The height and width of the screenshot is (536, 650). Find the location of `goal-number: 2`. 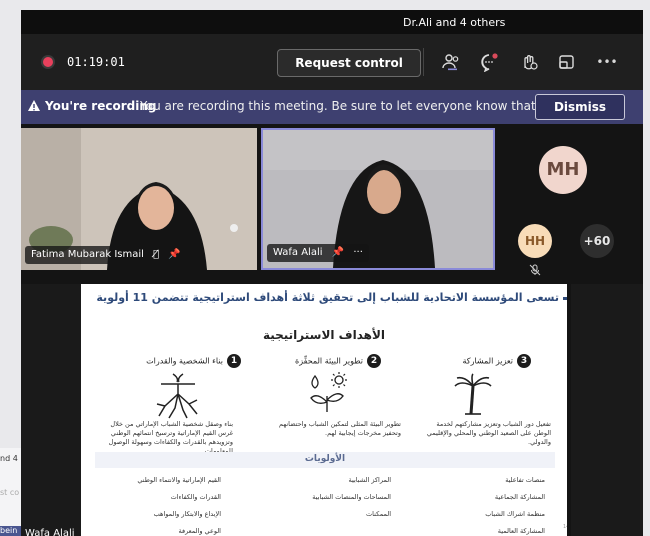

goal-number: 2 is located at coordinates (374, 361).